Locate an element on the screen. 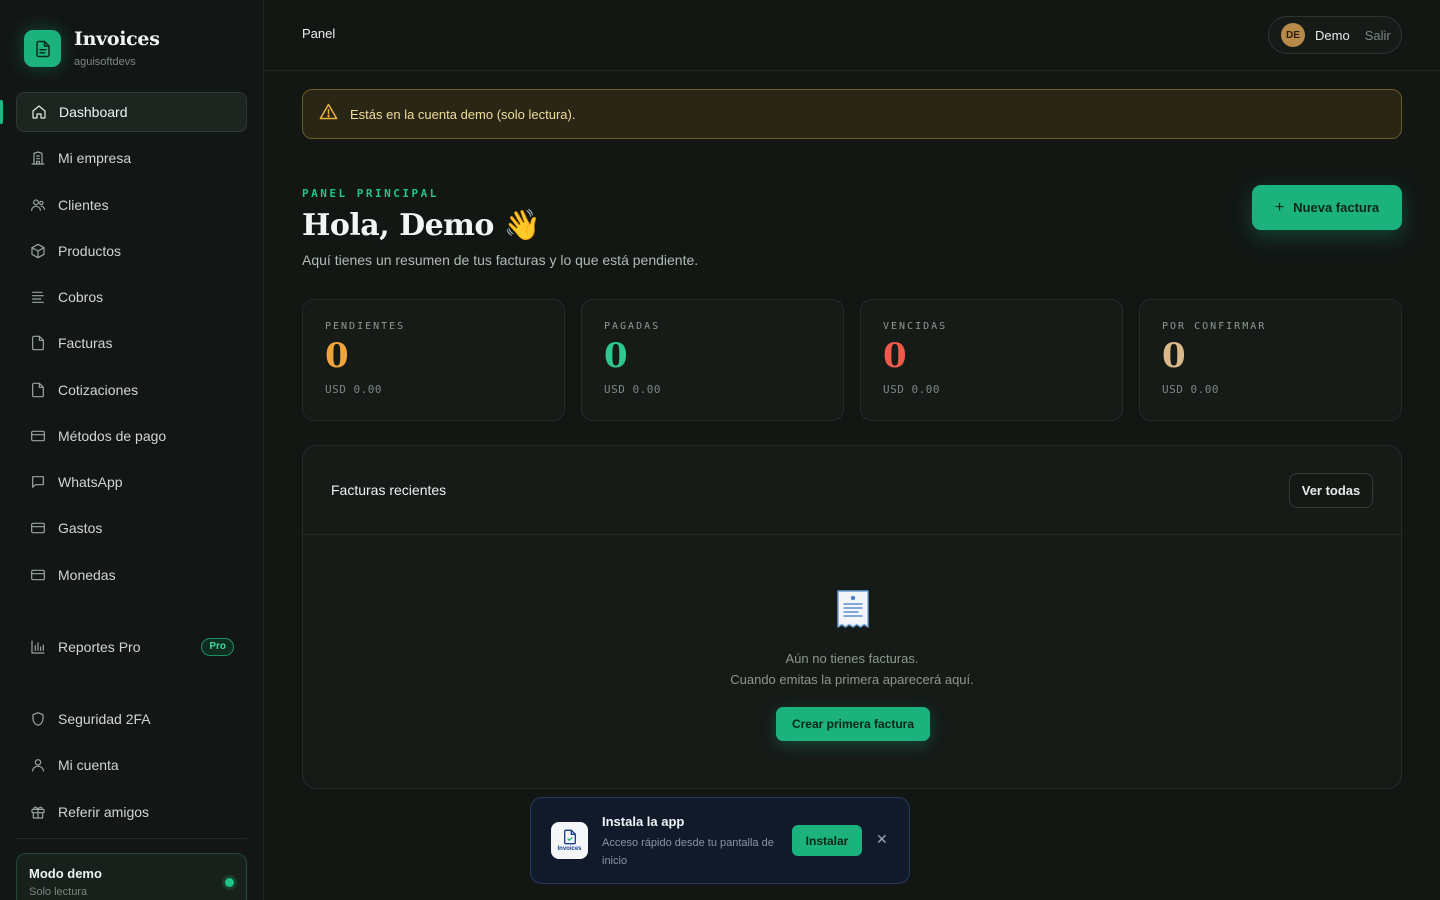  stat-card-to-confirm: POR CONFIRMAR 0 USD 0.00 is located at coordinates (1270, 360).